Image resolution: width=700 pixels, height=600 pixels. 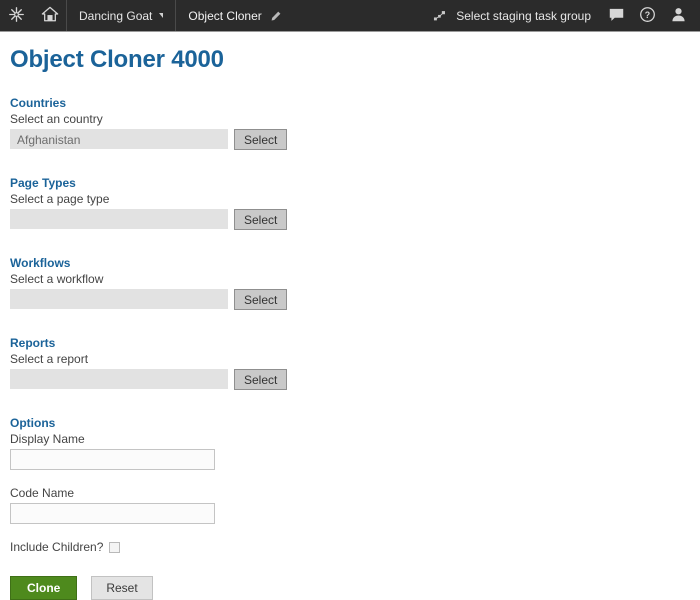 What do you see at coordinates (117, 59) in the screenshot?
I see `page-title: Object Cloner 4000` at bounding box center [117, 59].